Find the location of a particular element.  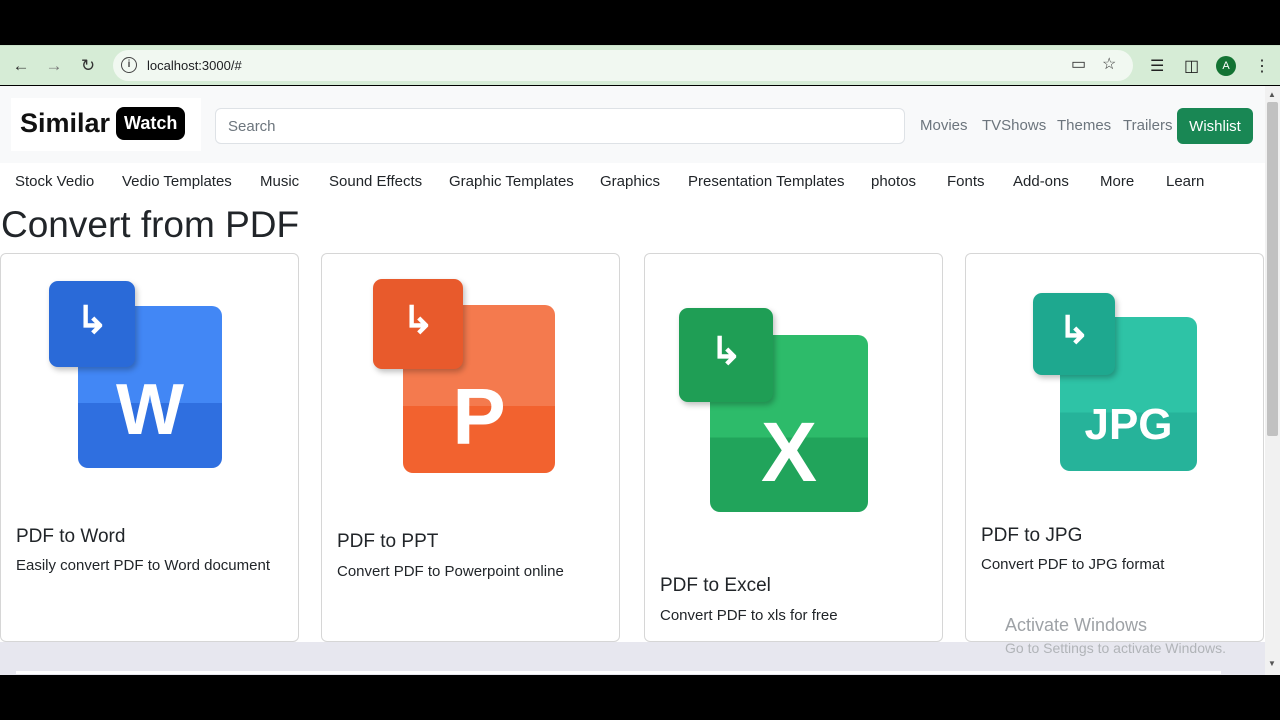

address-url: localhost:3000/# is located at coordinates (194, 65).